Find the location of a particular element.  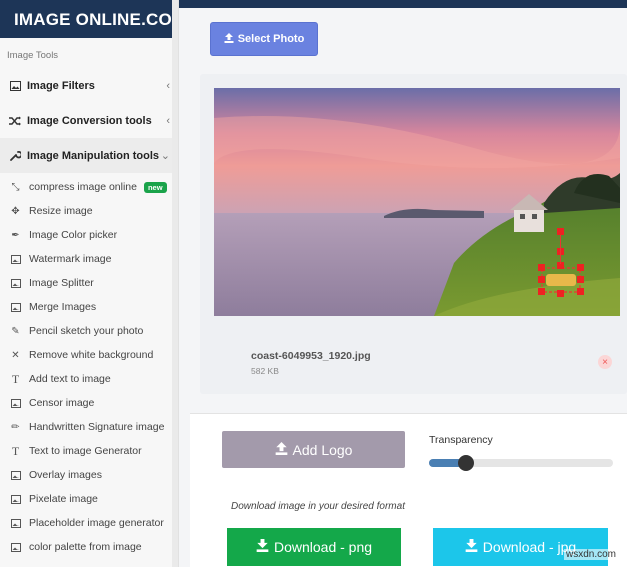

watermark-text: wsxdn.com is located at coordinates (591, 554).